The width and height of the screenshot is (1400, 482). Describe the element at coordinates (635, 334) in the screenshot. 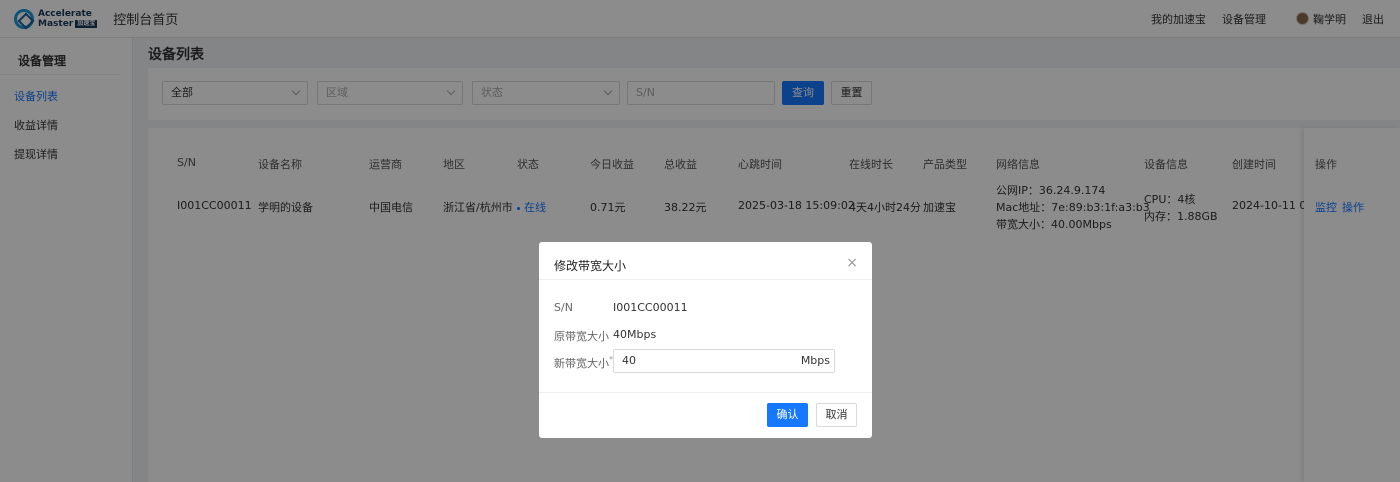

I see `orig-bandwidth-value: 40Mbps` at that location.